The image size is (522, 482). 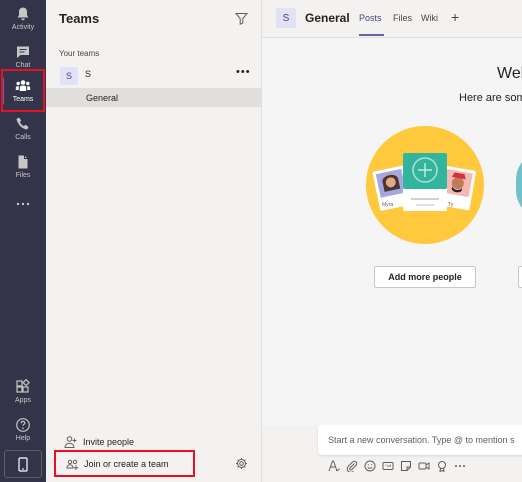 I want to click on add-tab-button: +, so click(x=455, y=17).